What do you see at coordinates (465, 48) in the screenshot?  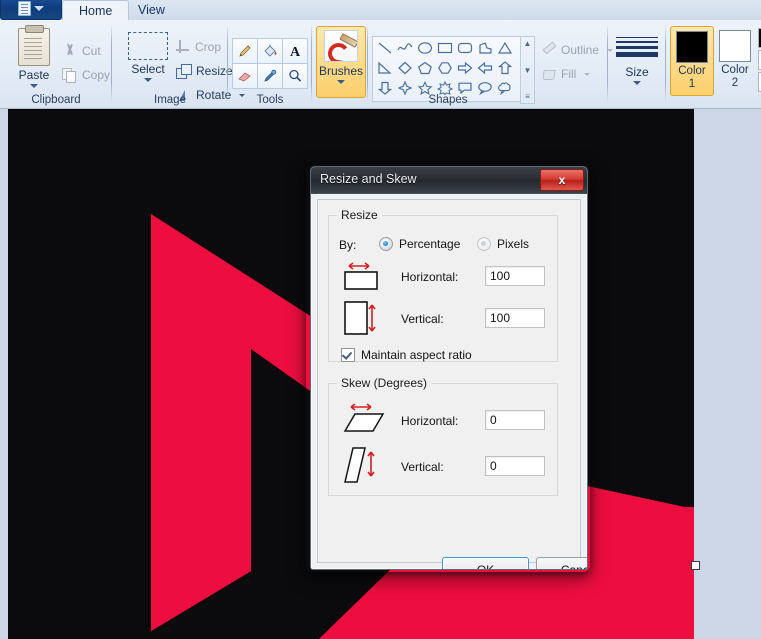 I see `shape-rounded-rectangle` at bounding box center [465, 48].